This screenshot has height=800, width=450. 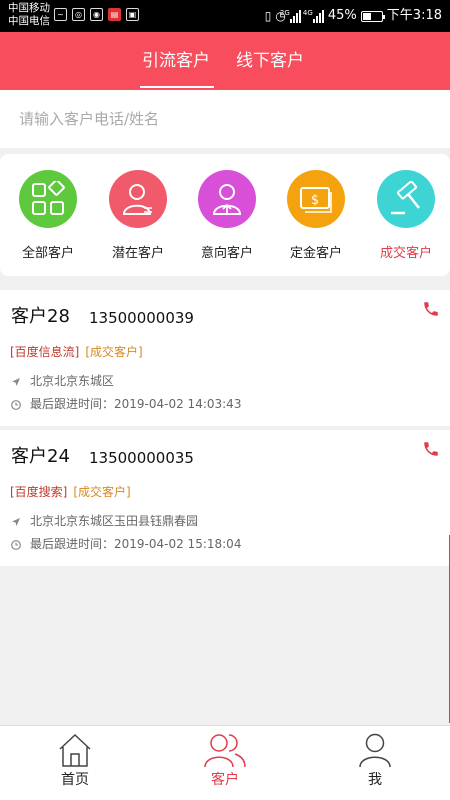 I want to click on customer-address: 北京北京东城区, so click(x=72, y=381).